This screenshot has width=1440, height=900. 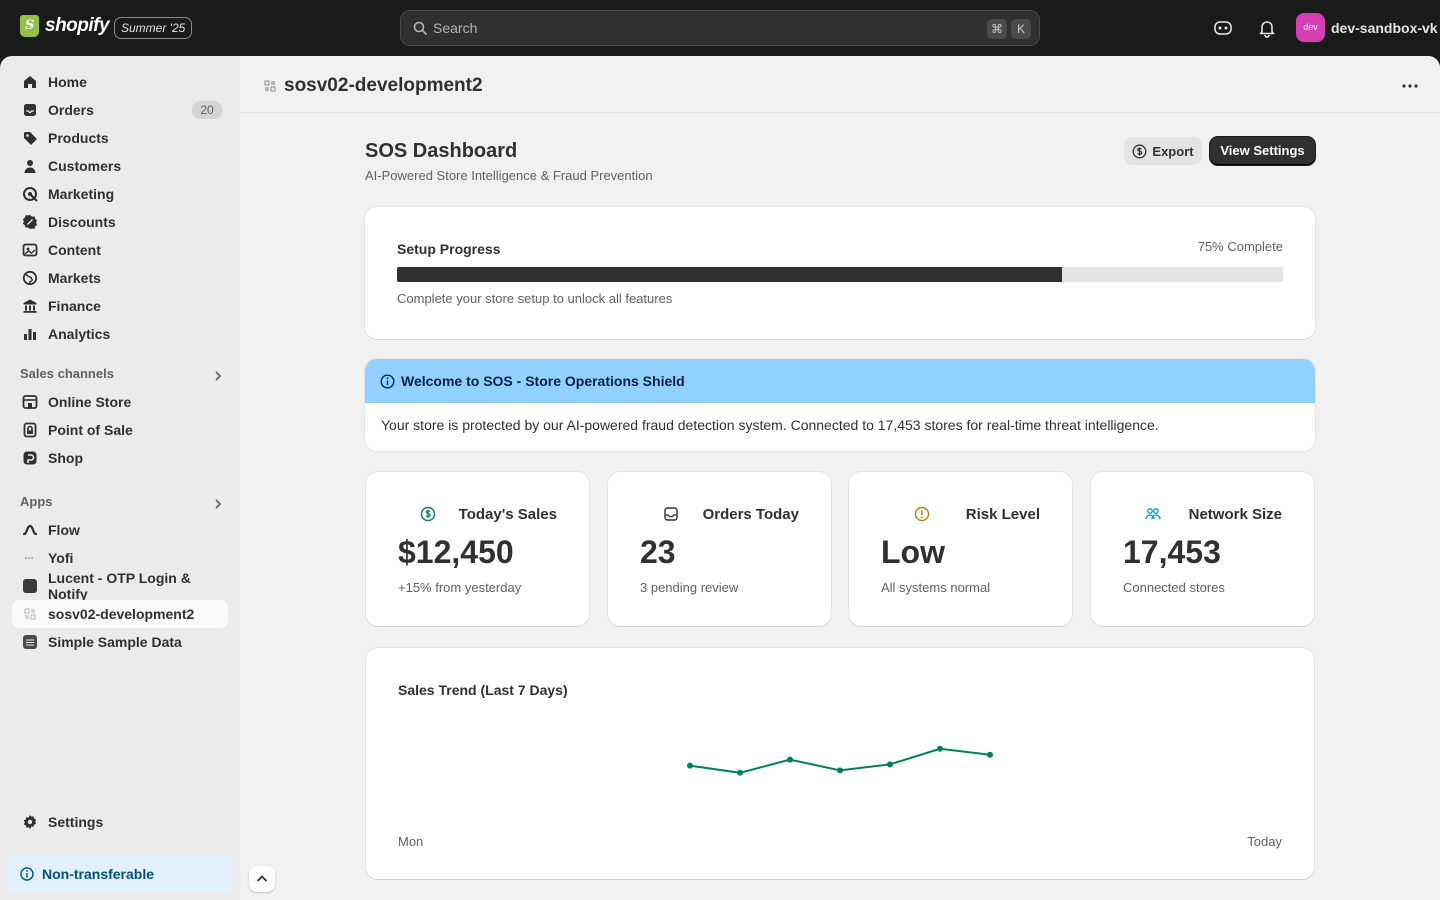 What do you see at coordinates (1153, 514) in the screenshot?
I see `people-icon` at bounding box center [1153, 514].